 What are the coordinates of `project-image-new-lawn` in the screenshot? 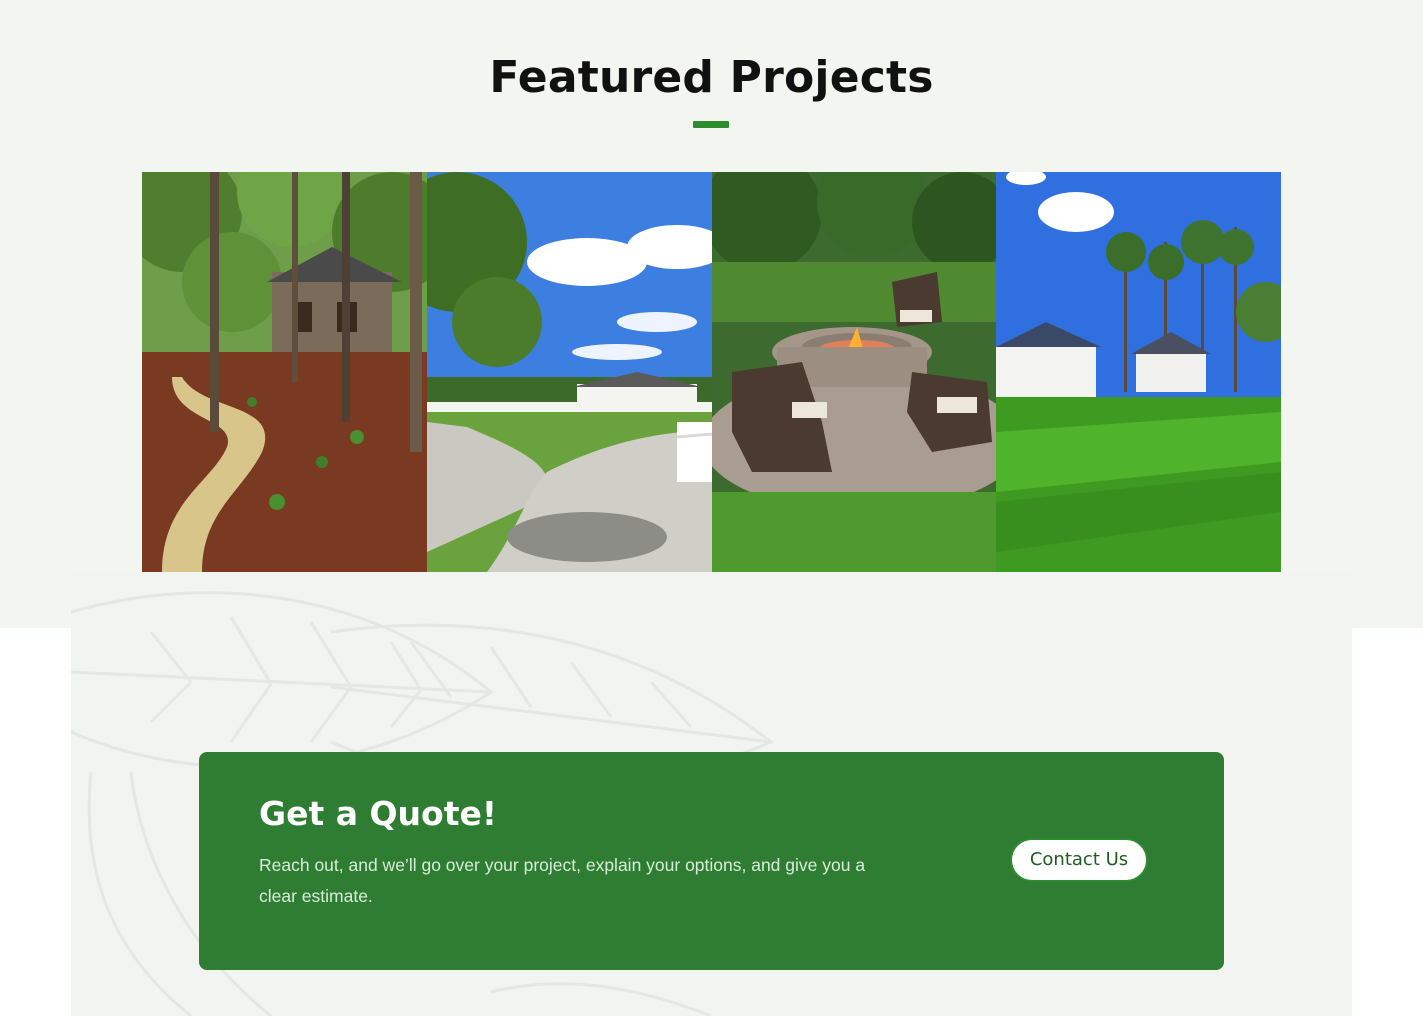 It's located at (1138, 372).